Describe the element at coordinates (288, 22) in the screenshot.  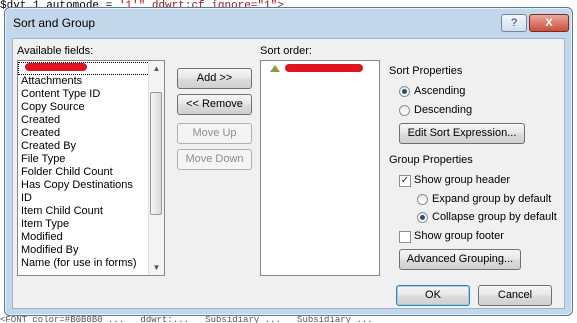
I see `title-bar: Sort and Group ? X` at that location.